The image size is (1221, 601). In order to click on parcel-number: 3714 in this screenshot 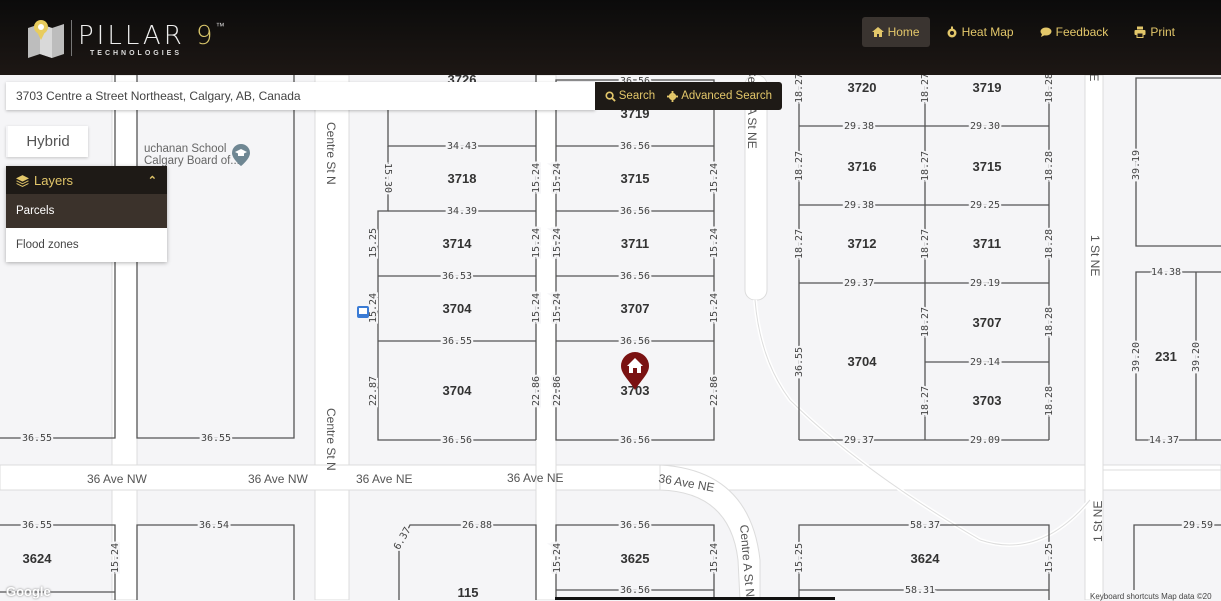, I will do `click(458, 243)`.